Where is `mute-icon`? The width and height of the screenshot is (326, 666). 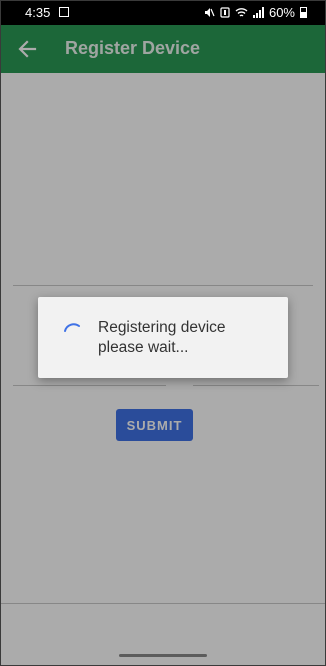 mute-icon is located at coordinates (209, 12).